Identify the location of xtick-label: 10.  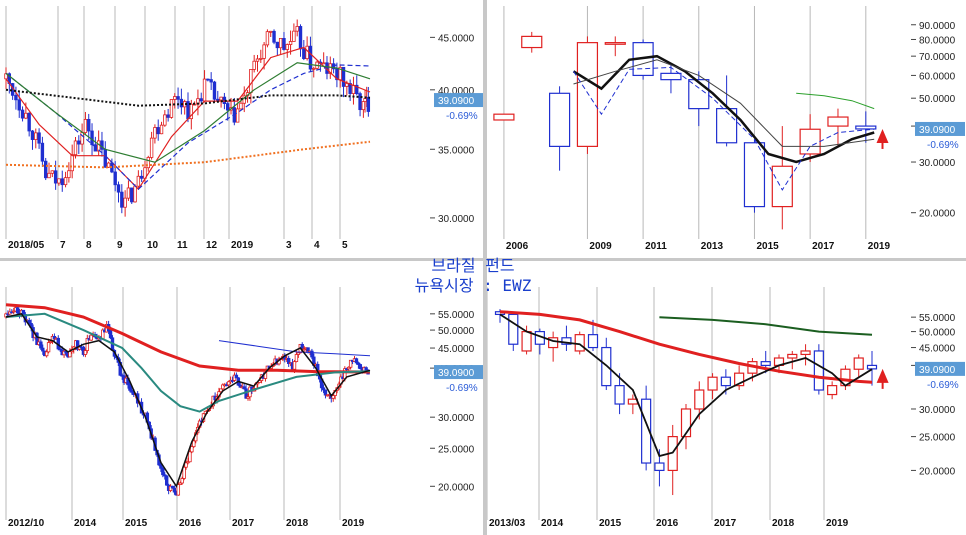
(153, 245).